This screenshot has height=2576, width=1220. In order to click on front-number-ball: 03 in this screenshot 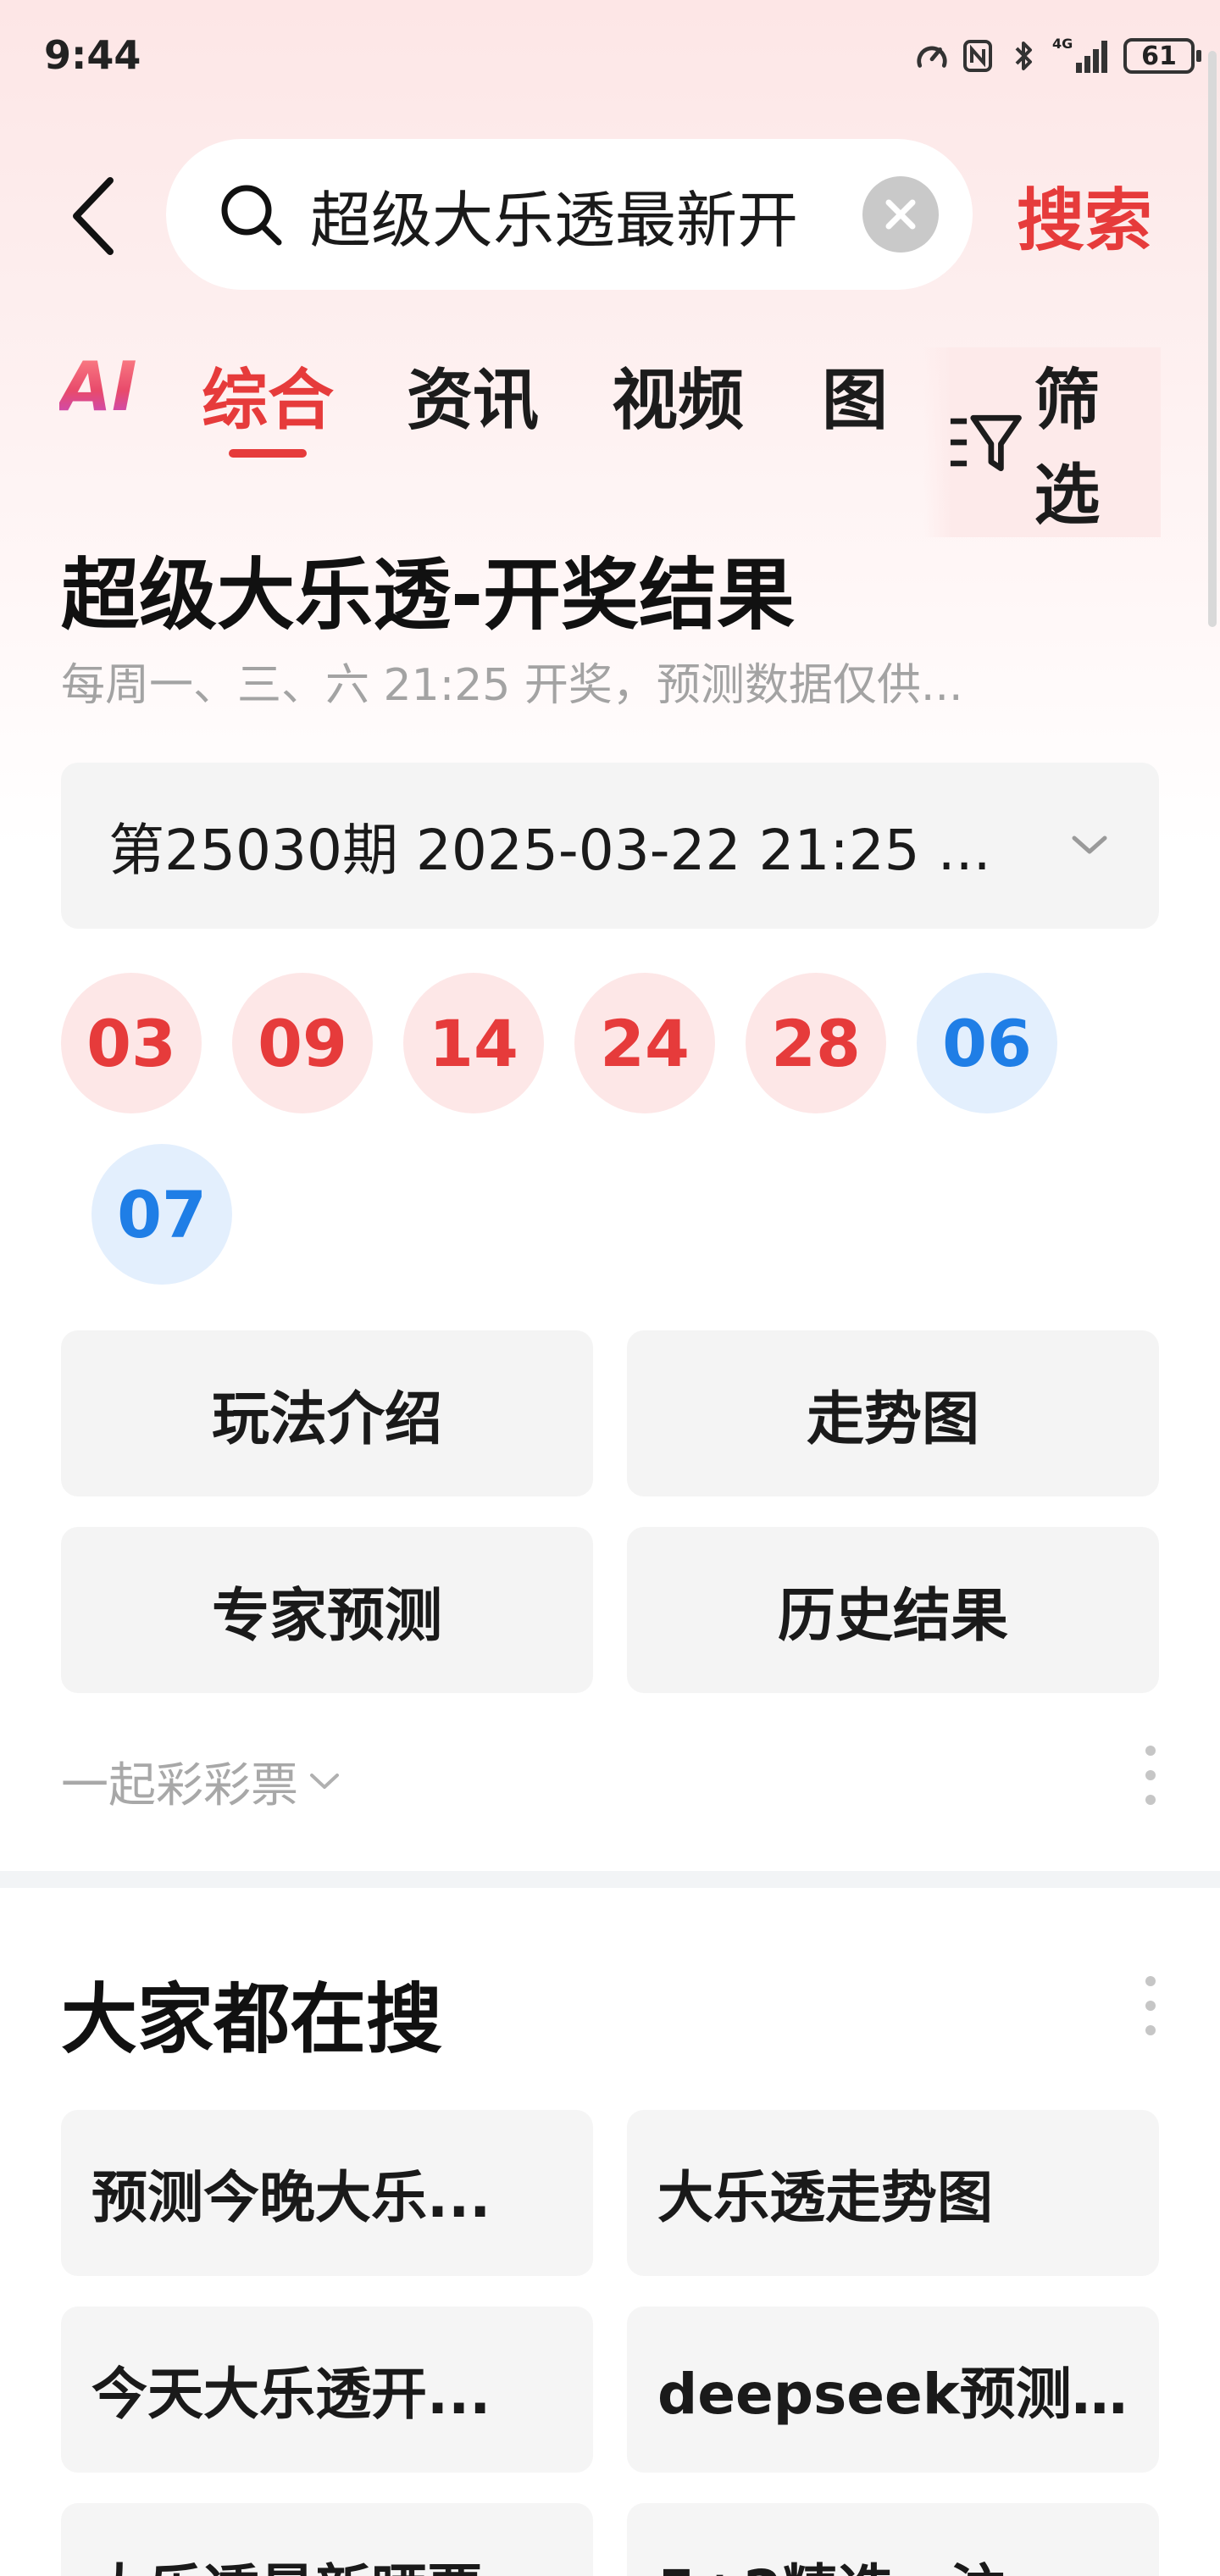, I will do `click(131, 1043)`.